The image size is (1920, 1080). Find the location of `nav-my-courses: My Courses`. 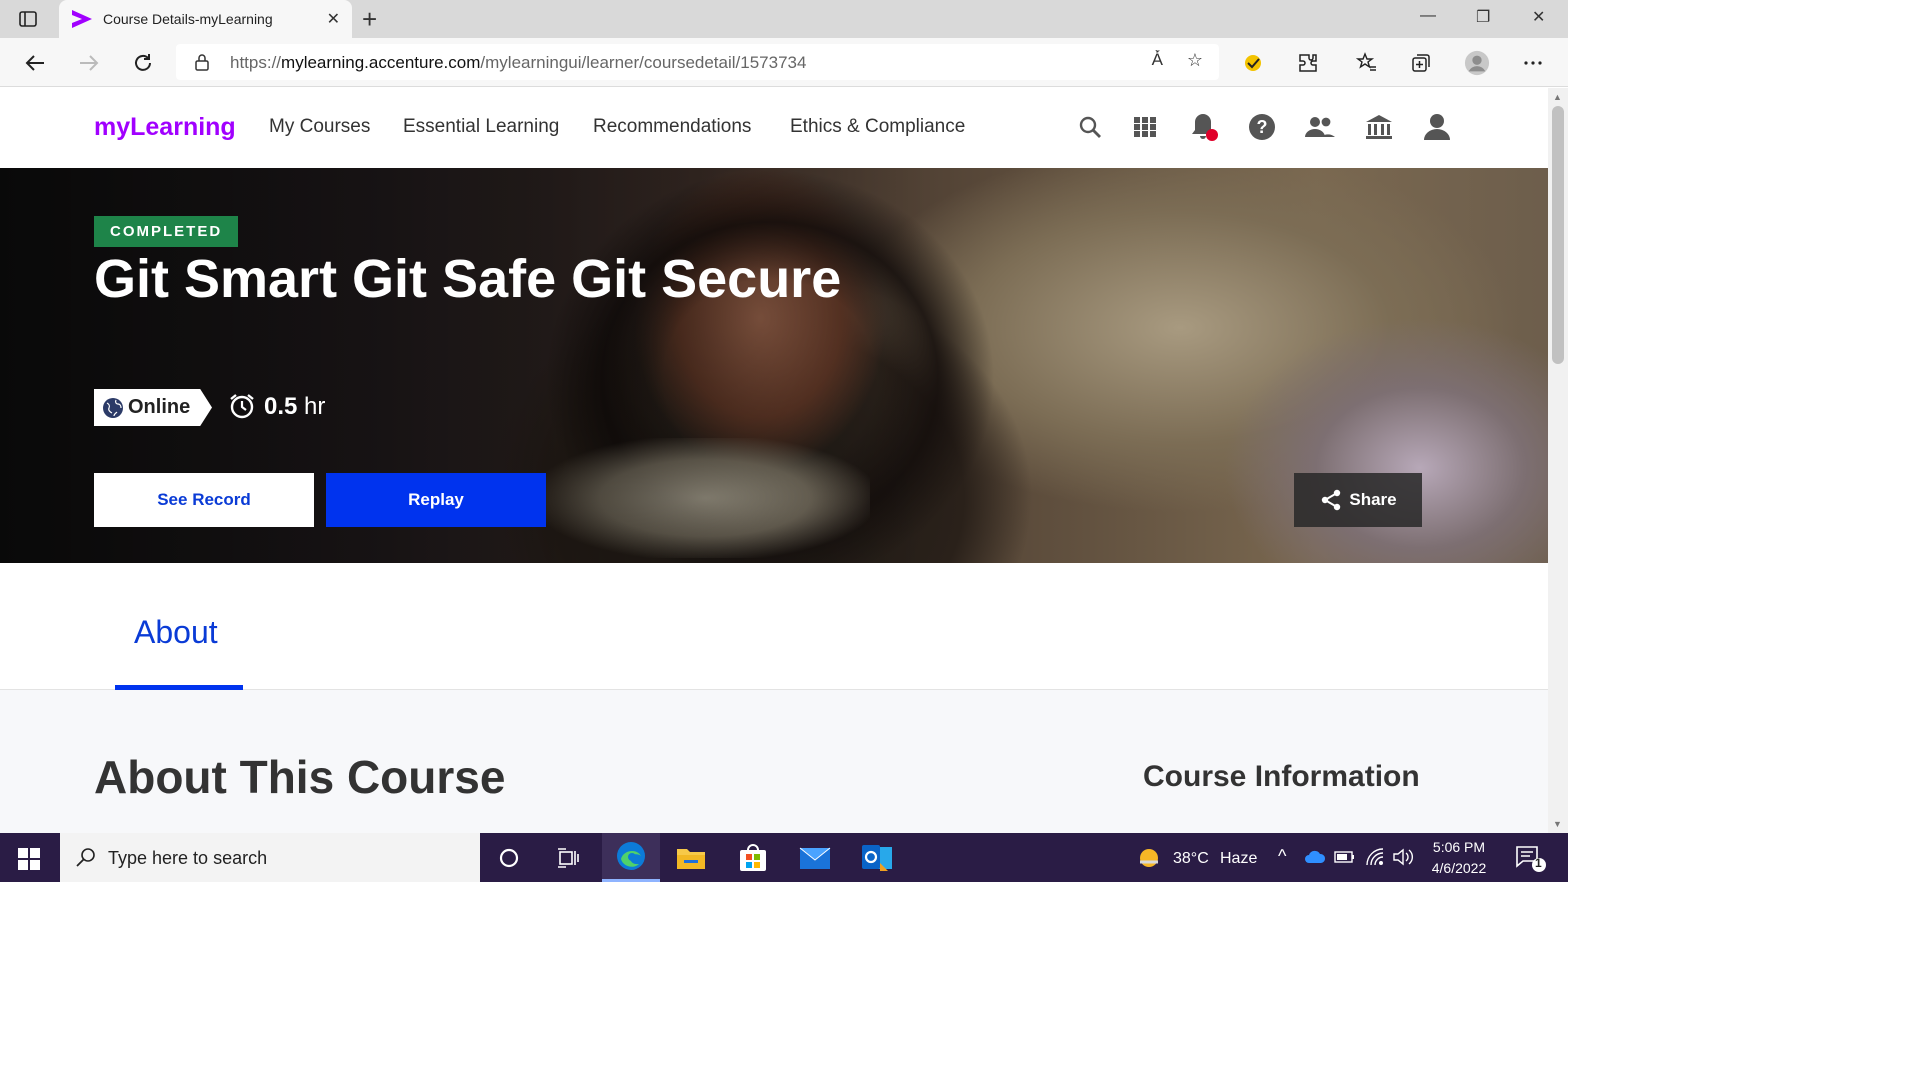

nav-my-courses: My Courses is located at coordinates (319, 127).